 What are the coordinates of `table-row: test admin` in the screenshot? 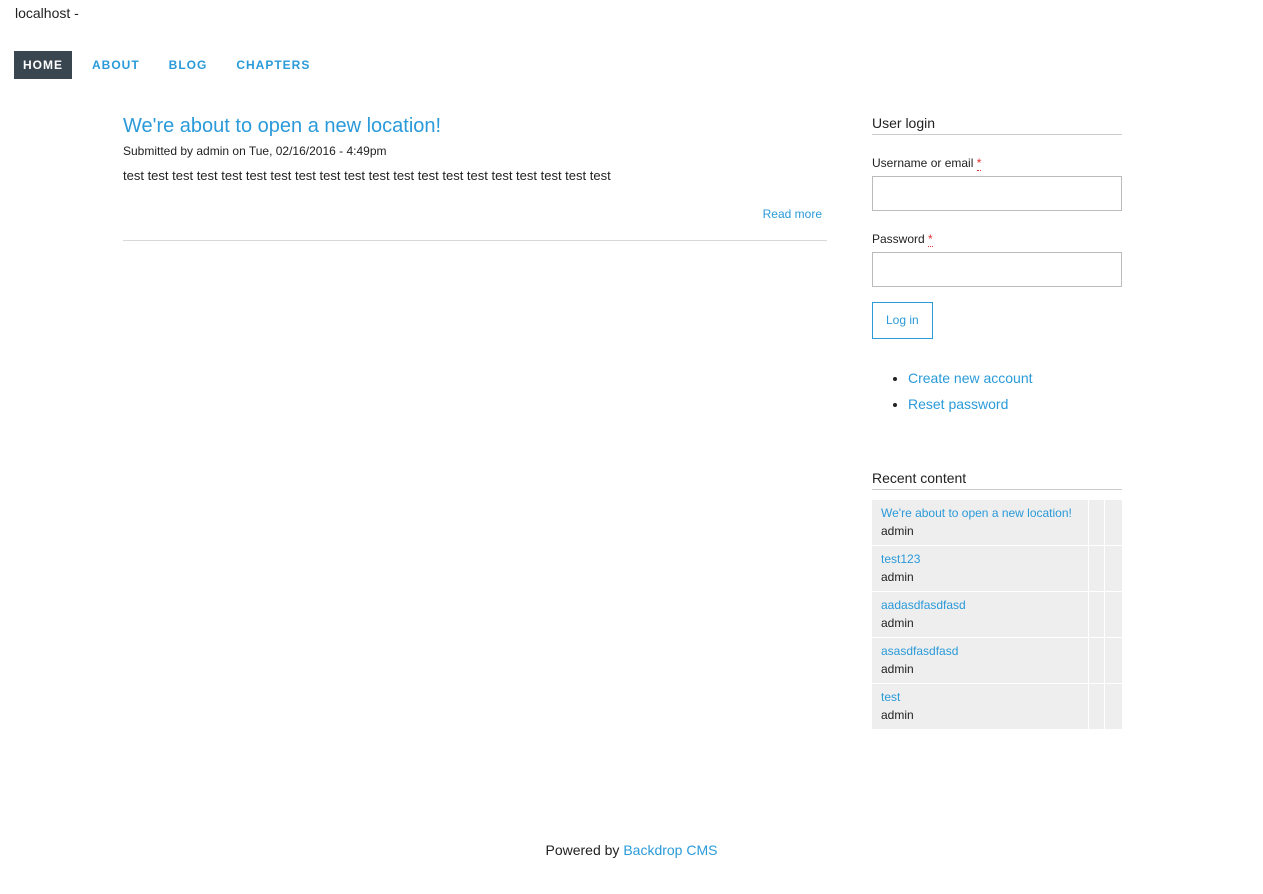 It's located at (997, 706).